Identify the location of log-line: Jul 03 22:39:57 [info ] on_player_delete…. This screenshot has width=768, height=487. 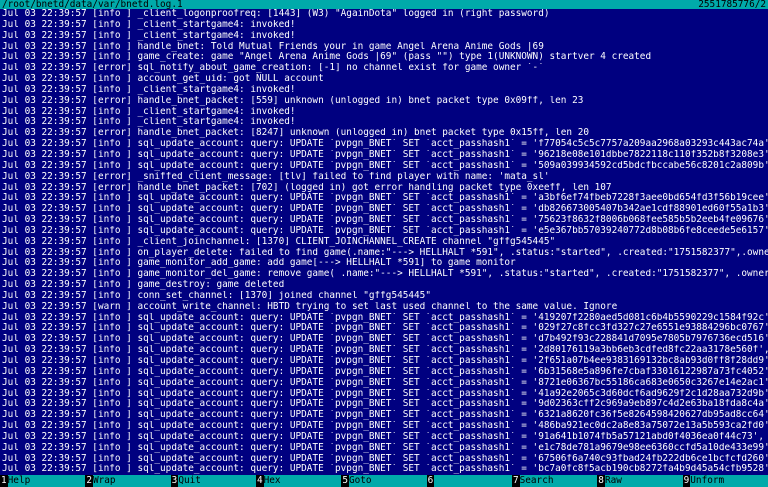
(384, 253).